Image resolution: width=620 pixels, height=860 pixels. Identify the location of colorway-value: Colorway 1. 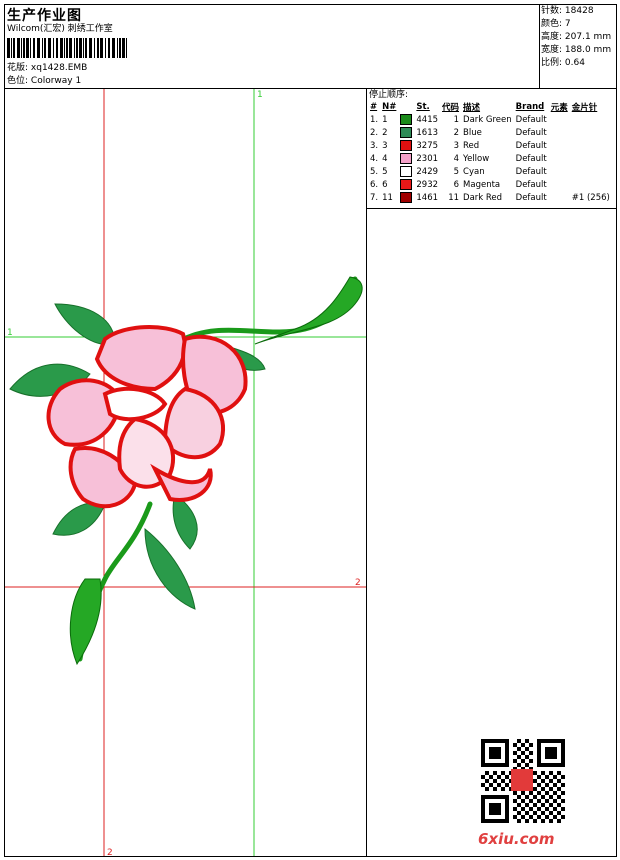
(56, 81).